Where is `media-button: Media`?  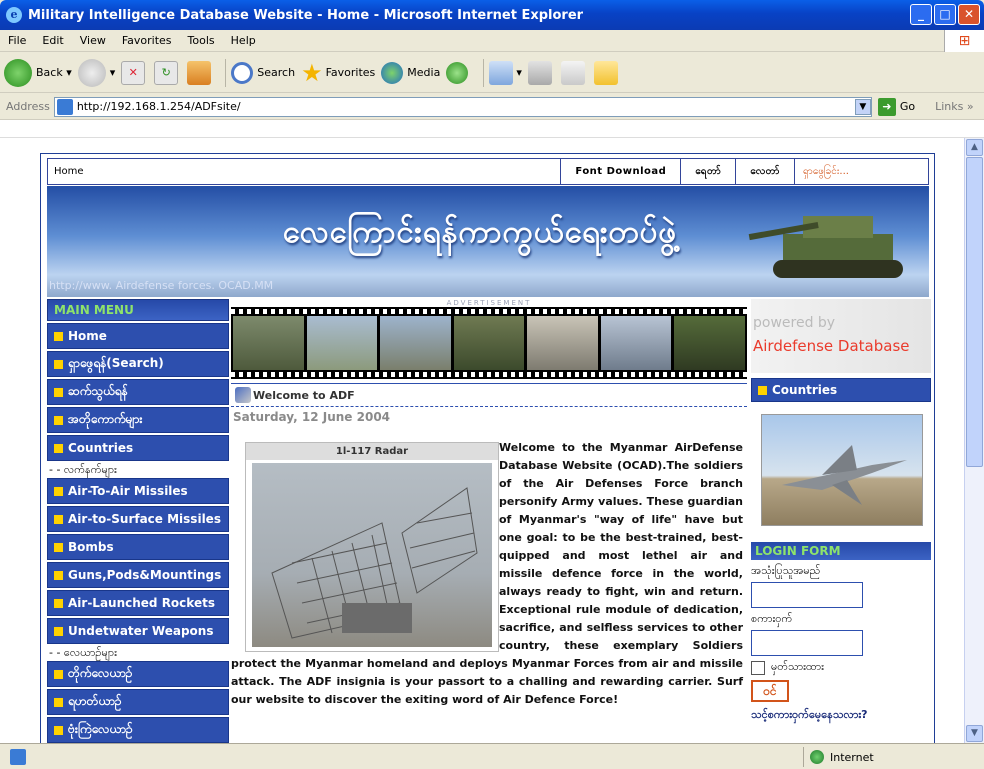 media-button: Media is located at coordinates (410, 72).